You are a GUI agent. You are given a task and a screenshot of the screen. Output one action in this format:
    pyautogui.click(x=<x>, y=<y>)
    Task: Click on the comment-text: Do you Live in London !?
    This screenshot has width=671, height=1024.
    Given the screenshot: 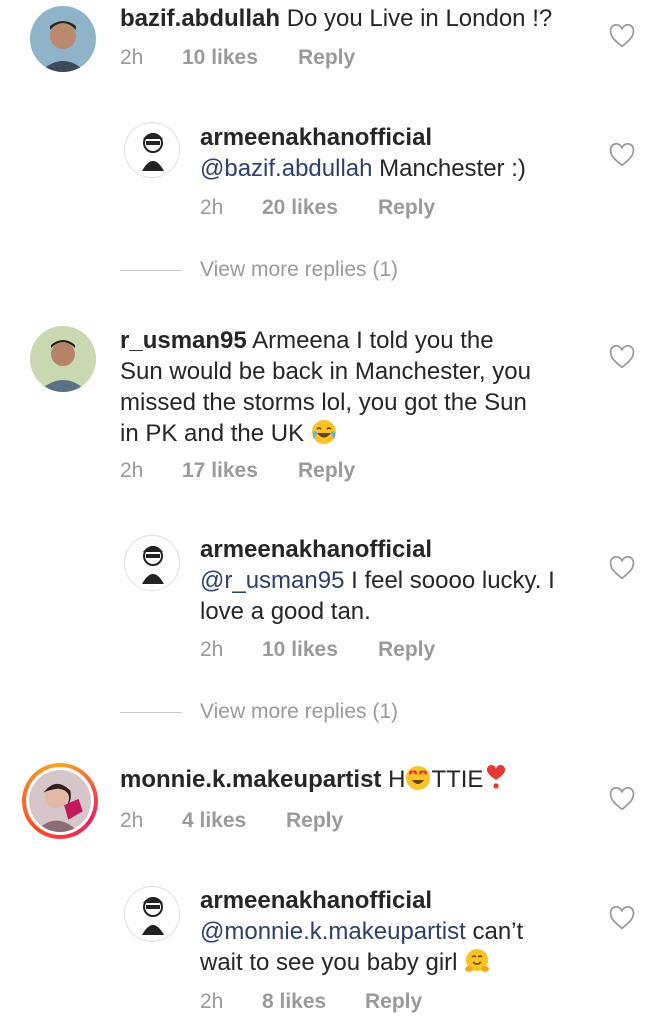 What is the action you would take?
    pyautogui.click(x=419, y=18)
    